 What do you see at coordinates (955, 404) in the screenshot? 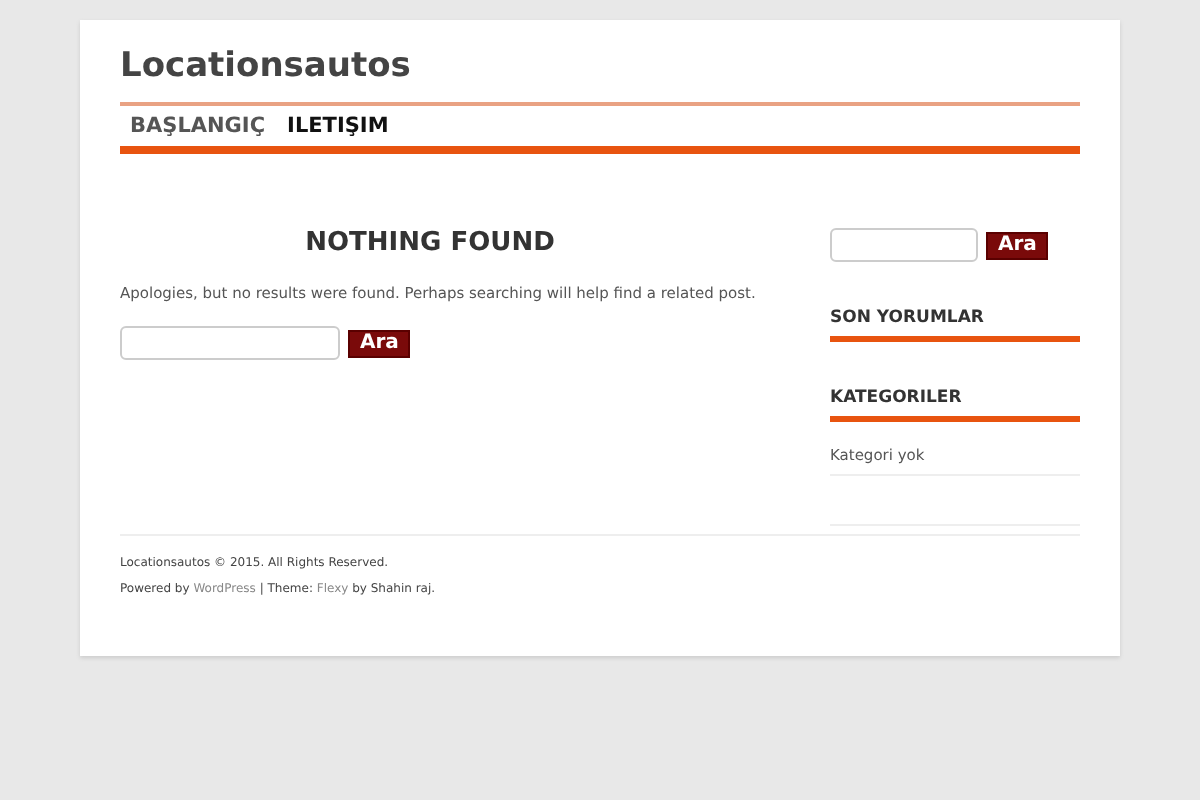
I see `widget-title: KATEGORILER` at bounding box center [955, 404].